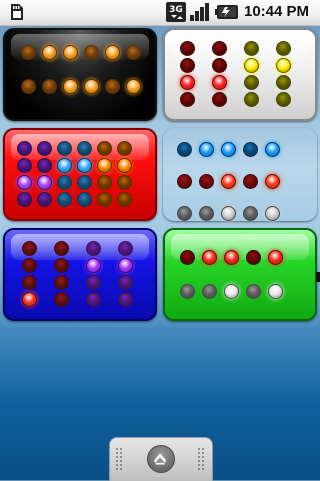  What do you see at coordinates (240, 174) in the screenshot?
I see `widget-clear` at bounding box center [240, 174].